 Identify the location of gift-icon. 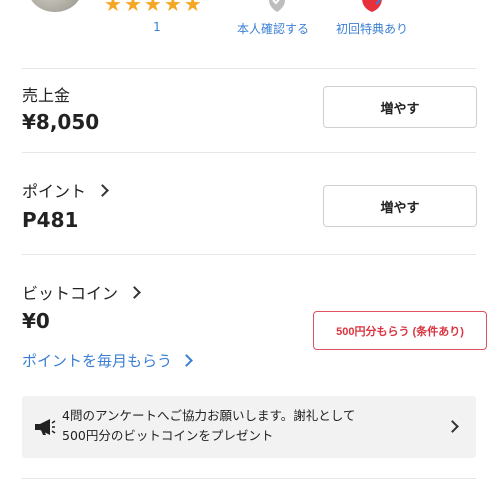
(372, 6).